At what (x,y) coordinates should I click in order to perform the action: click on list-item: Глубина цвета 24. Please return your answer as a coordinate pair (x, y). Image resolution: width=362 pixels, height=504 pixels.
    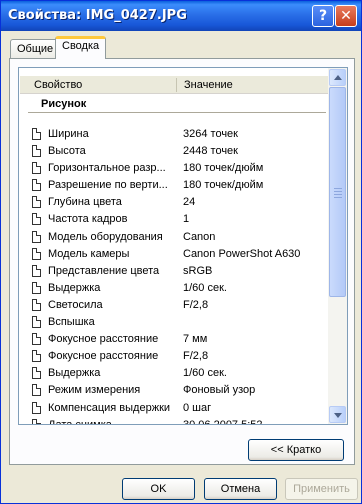
    Looking at the image, I should click on (173, 202).